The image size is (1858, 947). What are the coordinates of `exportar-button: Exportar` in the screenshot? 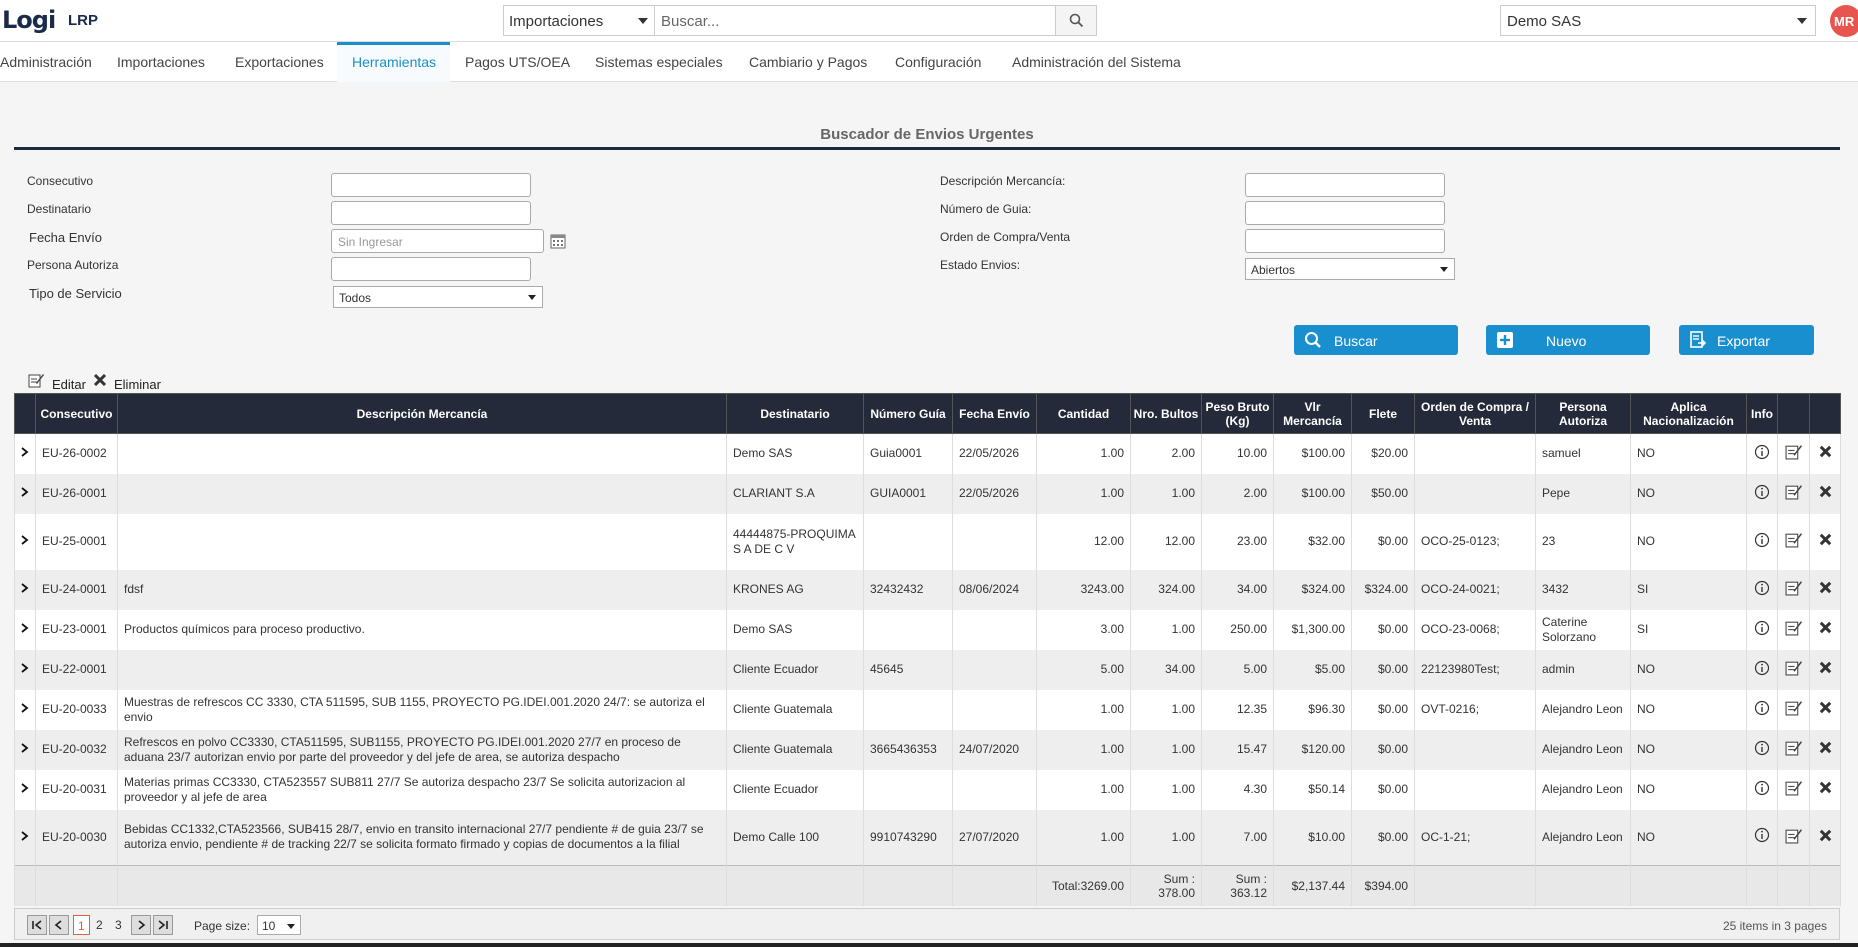 It's located at (1746, 340).